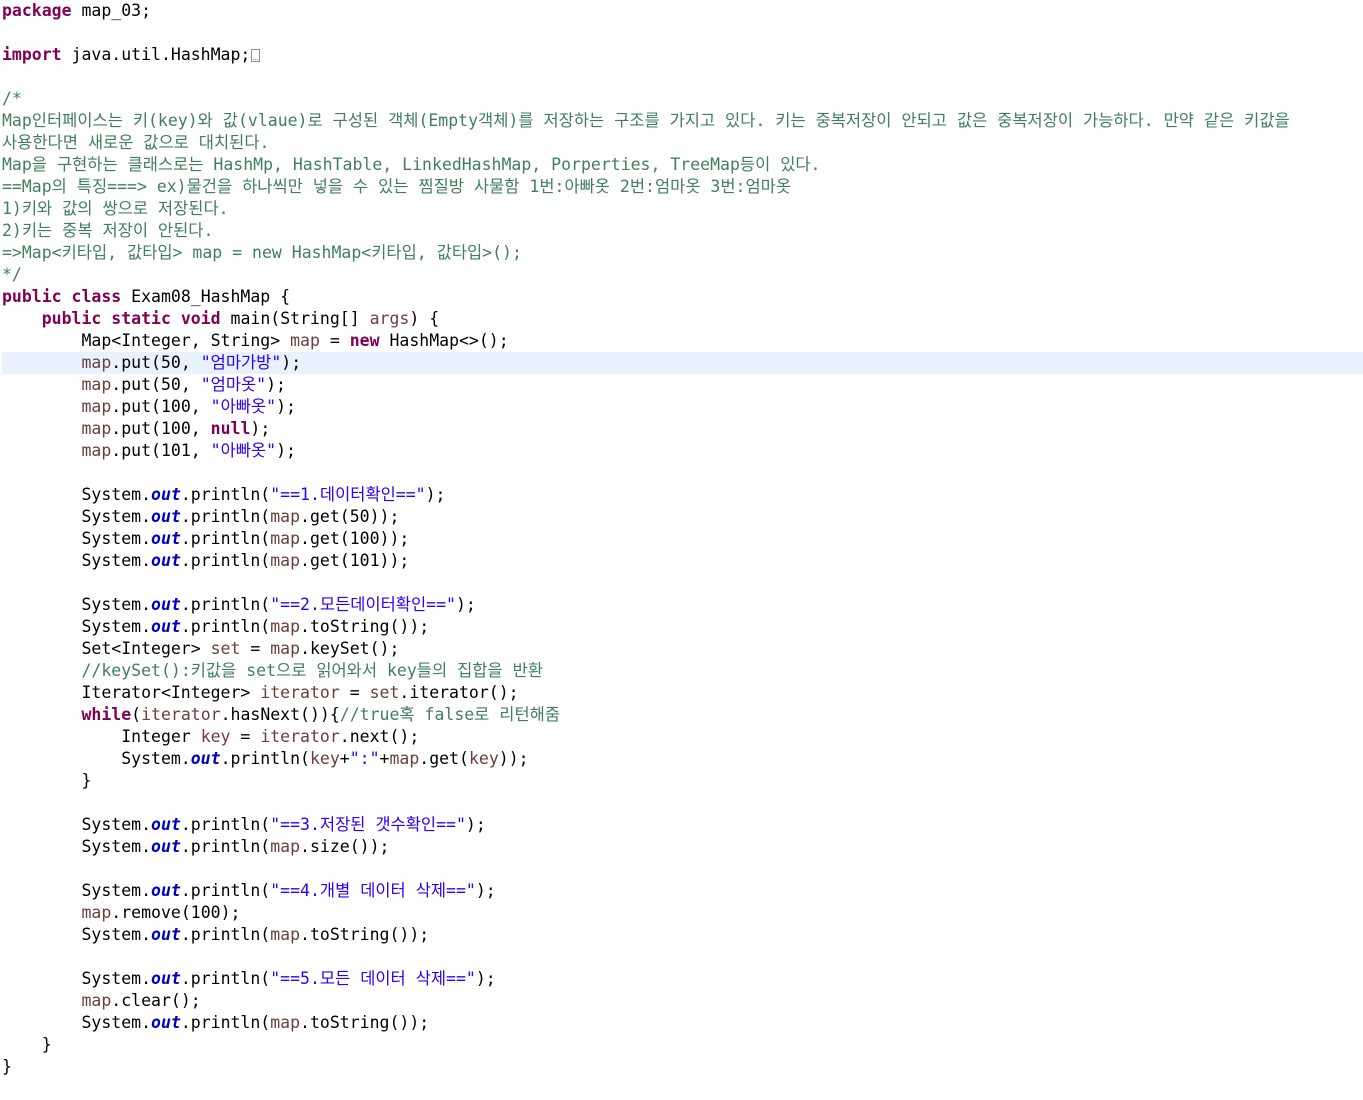 The width and height of the screenshot is (1363, 1100). I want to click on string-literal: "==4.개별 데이터 삭제==", so click(373, 890).